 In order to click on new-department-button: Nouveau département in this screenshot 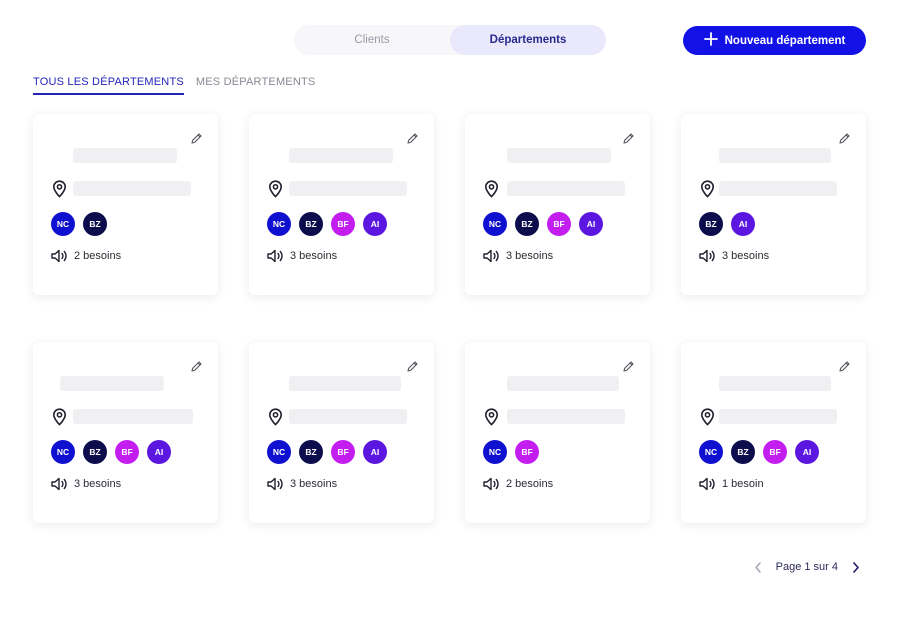, I will do `click(774, 40)`.